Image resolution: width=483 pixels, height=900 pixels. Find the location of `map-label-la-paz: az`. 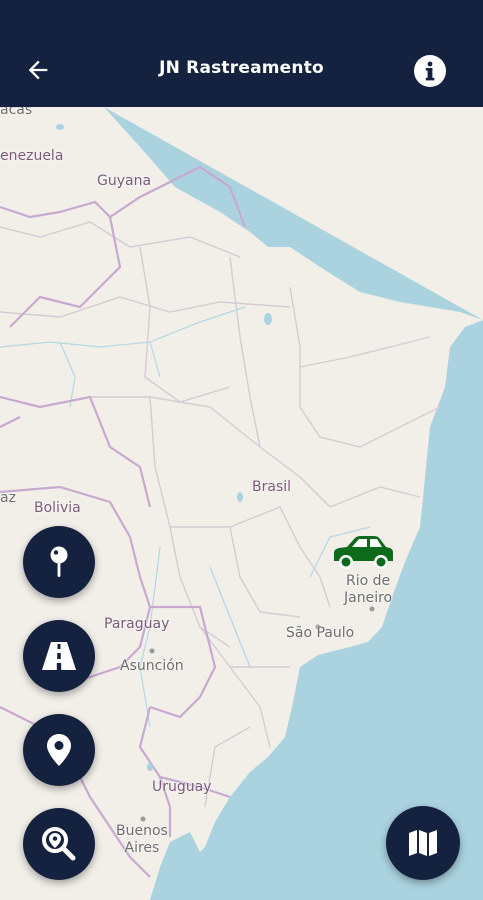

map-label-la-paz: az is located at coordinates (8, 498).